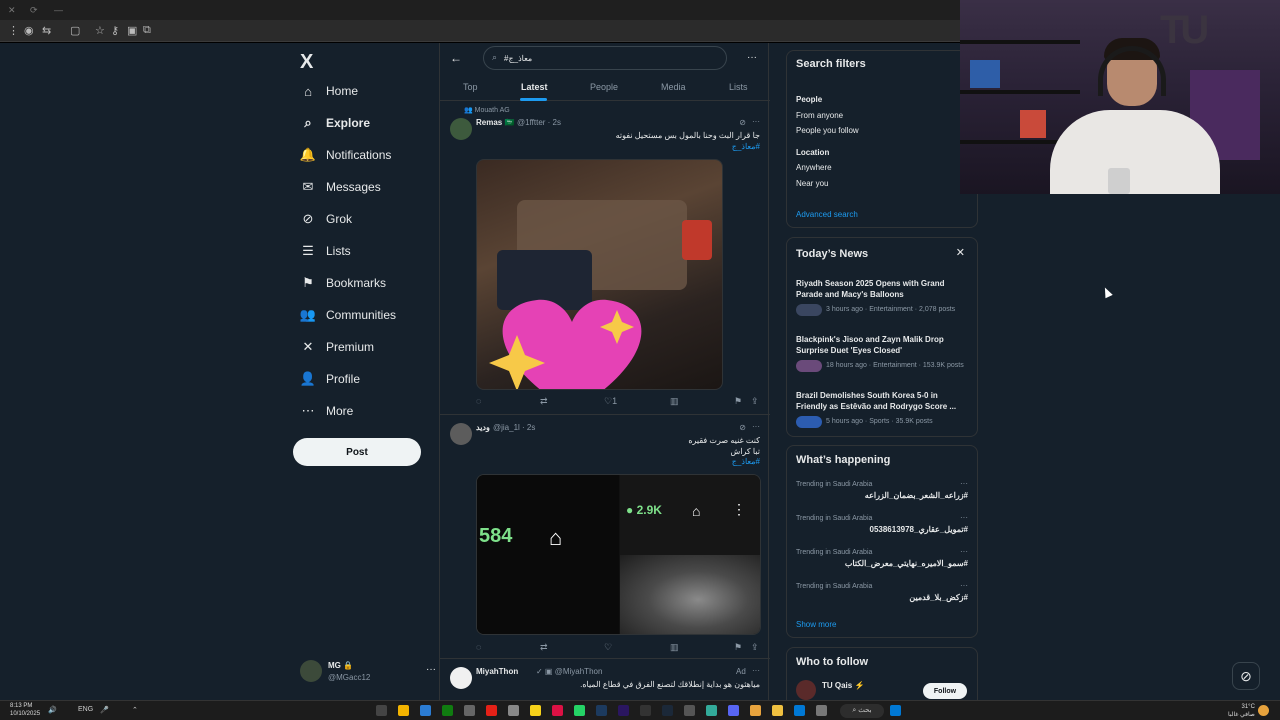 This screenshot has width=1280, height=720. What do you see at coordinates (799, 710) in the screenshot?
I see `edge-icon` at bounding box center [799, 710].